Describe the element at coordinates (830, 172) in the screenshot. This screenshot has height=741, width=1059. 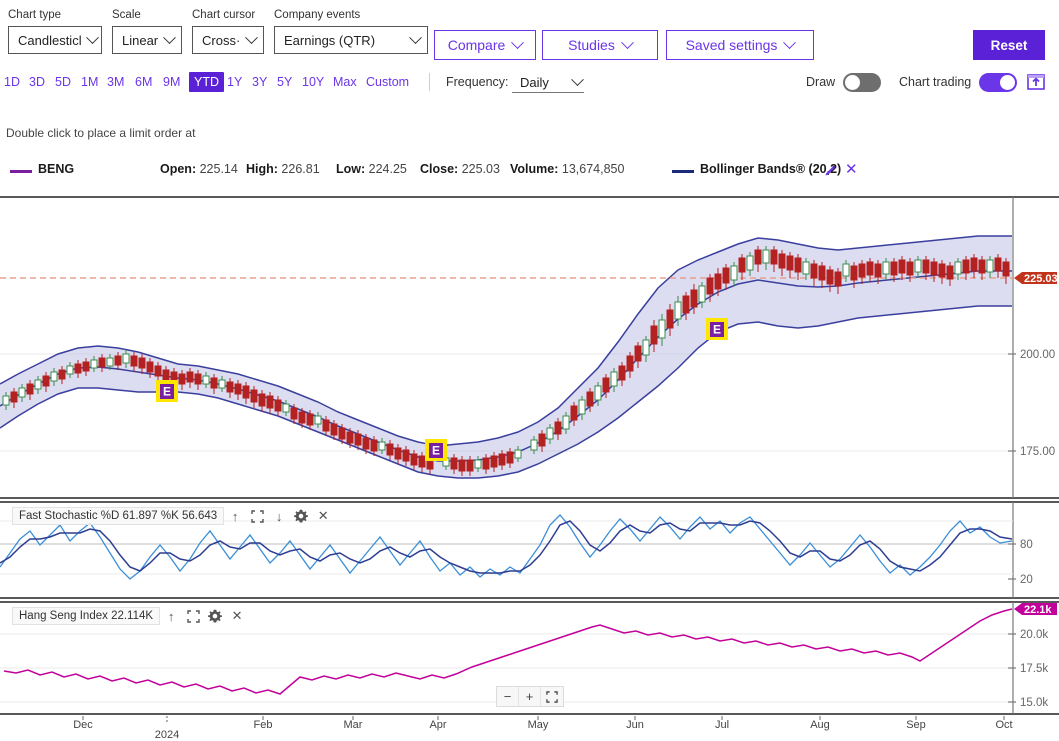
I see `edit-pencil-icon` at that location.